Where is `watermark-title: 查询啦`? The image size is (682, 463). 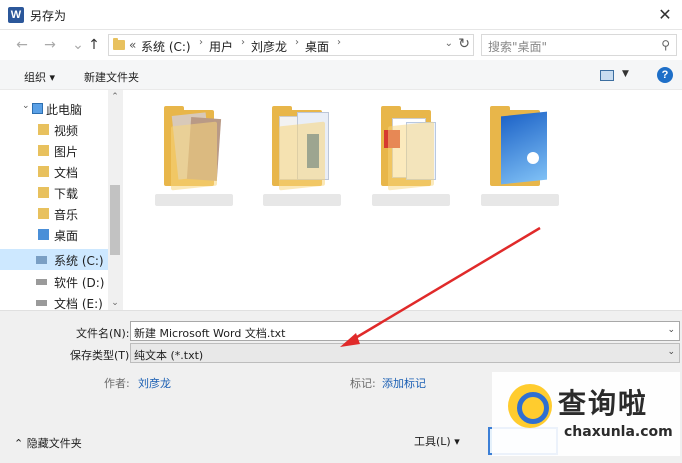
watermark-title: 查询啦 is located at coordinates (603, 403).